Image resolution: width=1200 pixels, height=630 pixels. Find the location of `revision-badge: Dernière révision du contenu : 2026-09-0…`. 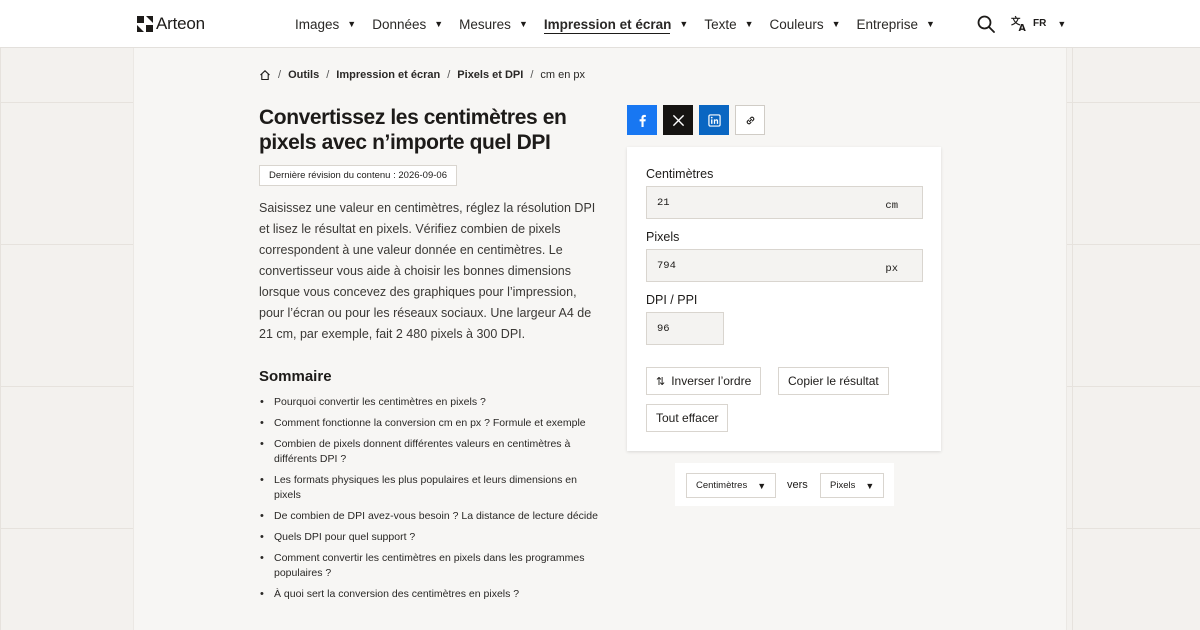

revision-badge: Dernière révision du contenu : 2026-09-0… is located at coordinates (358, 175).